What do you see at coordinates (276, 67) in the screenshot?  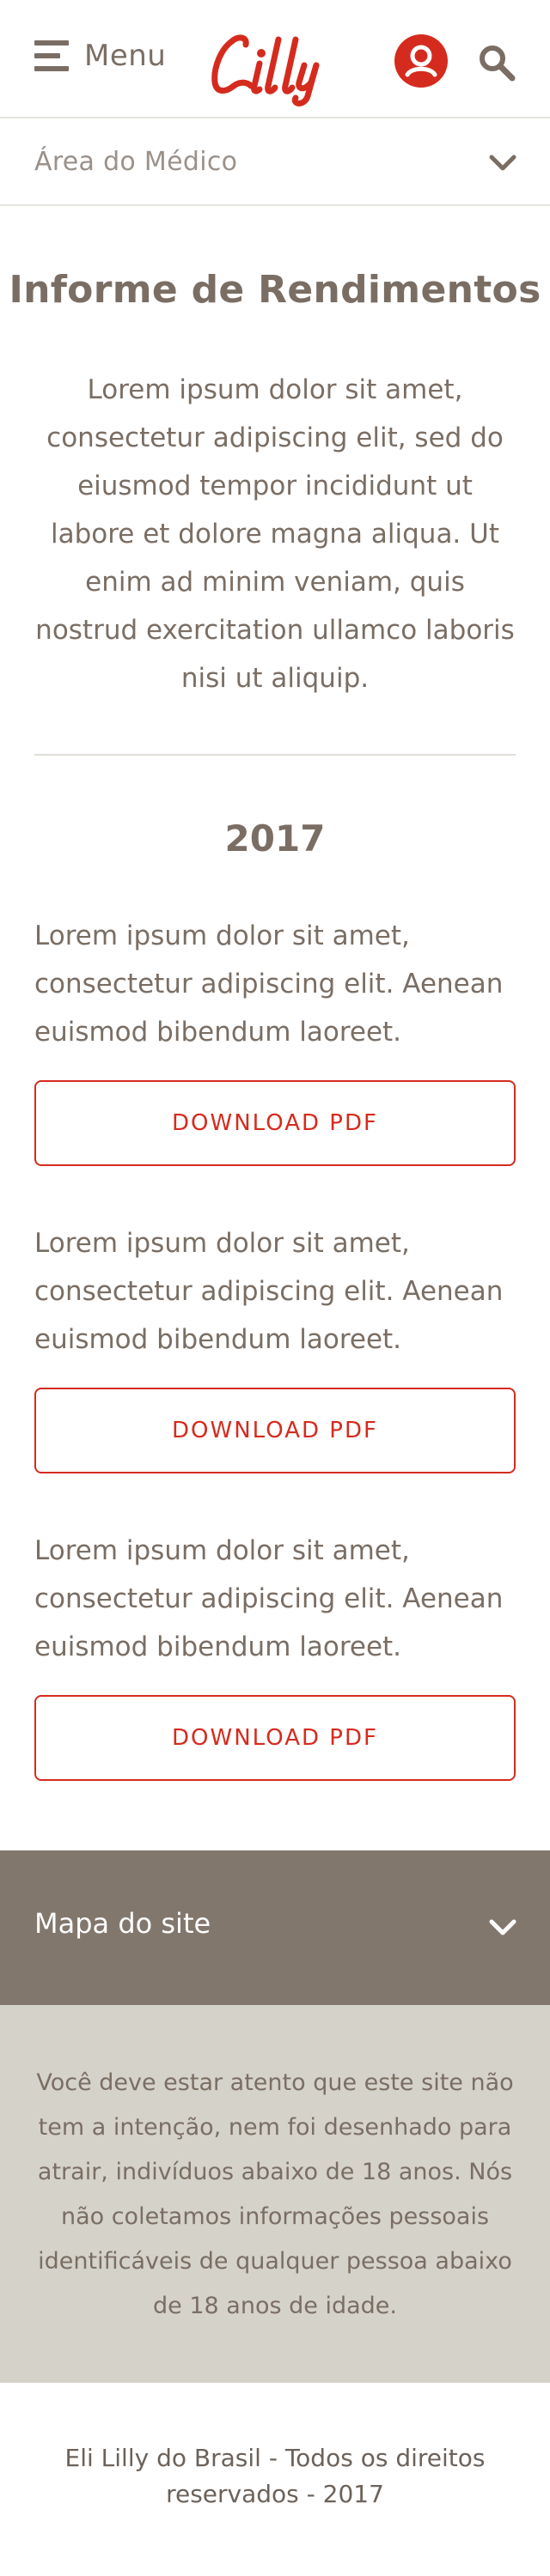 I see `lilly-logo` at bounding box center [276, 67].